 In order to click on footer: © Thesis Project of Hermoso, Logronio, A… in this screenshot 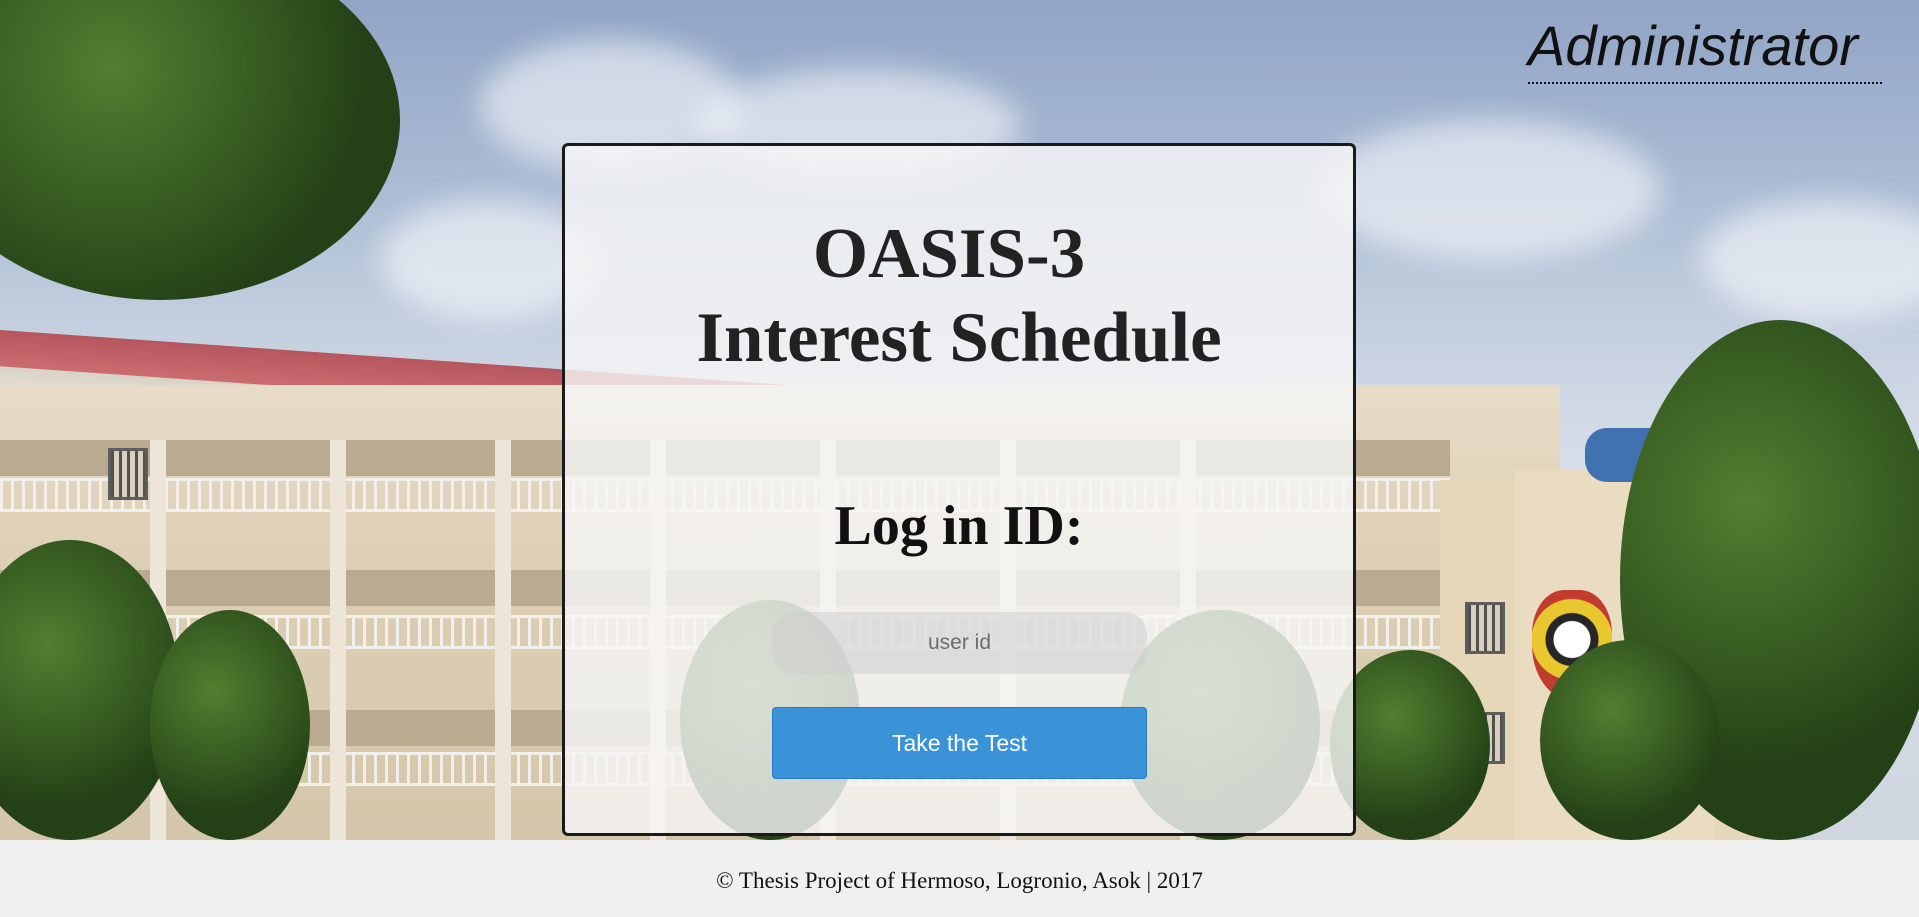, I will do `click(959, 878)`.